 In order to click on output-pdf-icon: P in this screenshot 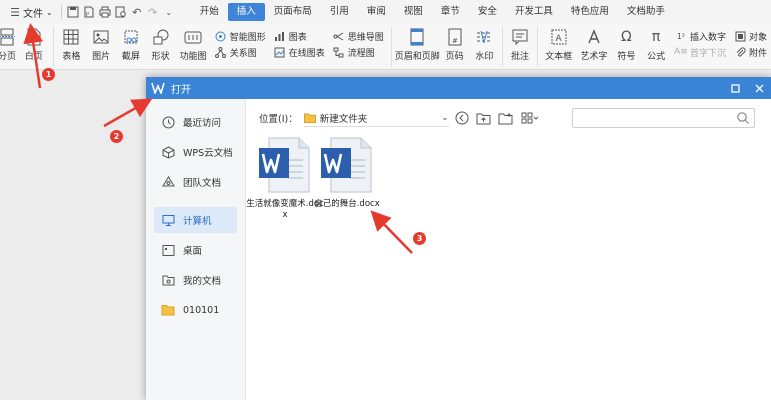, I will do `click(89, 12)`.